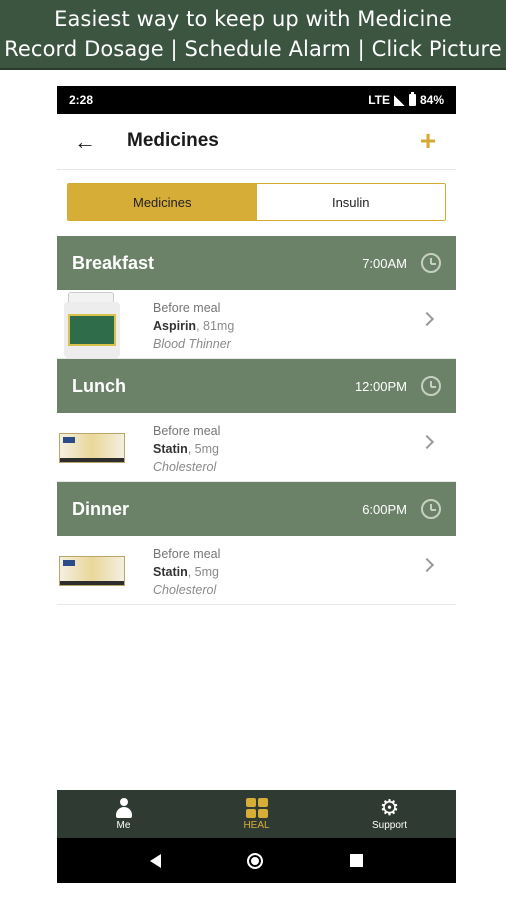 This screenshot has height=900, width=506. What do you see at coordinates (351, 202) in the screenshot?
I see `tab-insulin: Insulin` at bounding box center [351, 202].